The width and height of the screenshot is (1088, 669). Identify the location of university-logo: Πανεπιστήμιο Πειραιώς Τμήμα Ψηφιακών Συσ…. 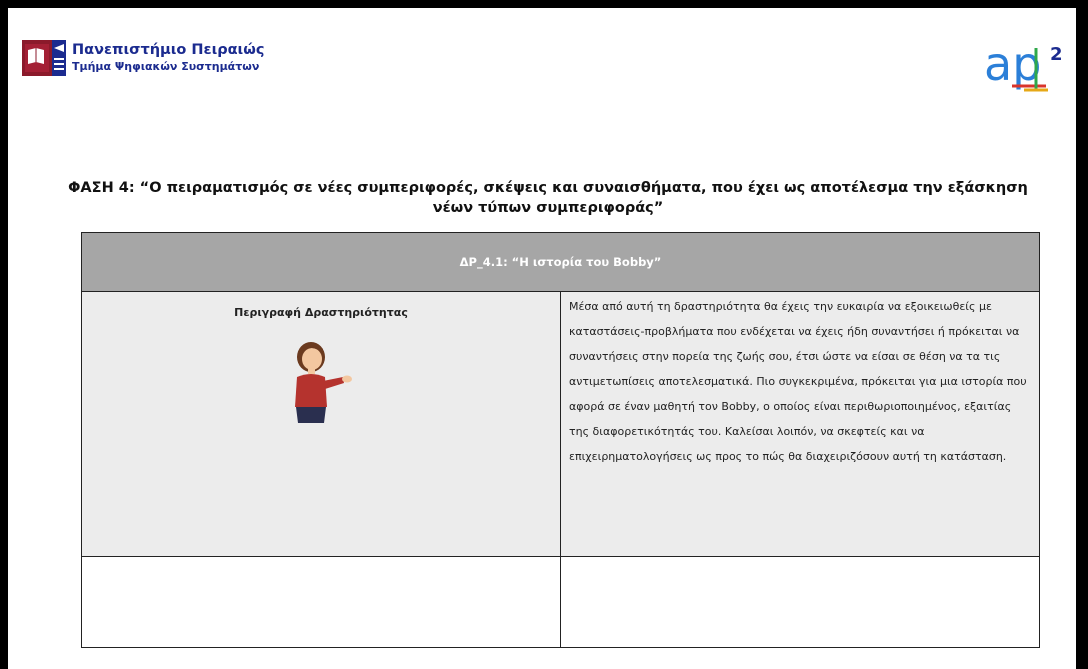
(143, 58).